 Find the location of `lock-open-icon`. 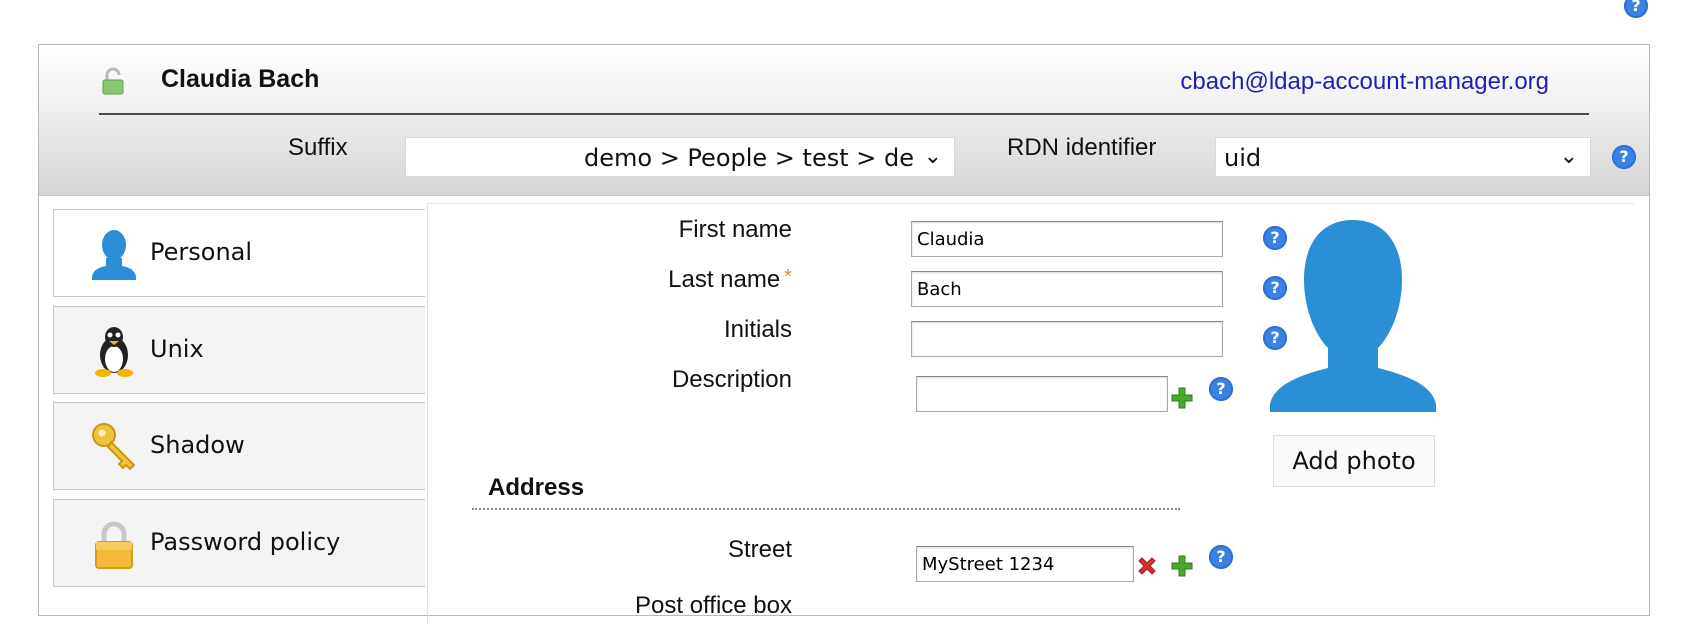

lock-open-icon is located at coordinates (113, 81).